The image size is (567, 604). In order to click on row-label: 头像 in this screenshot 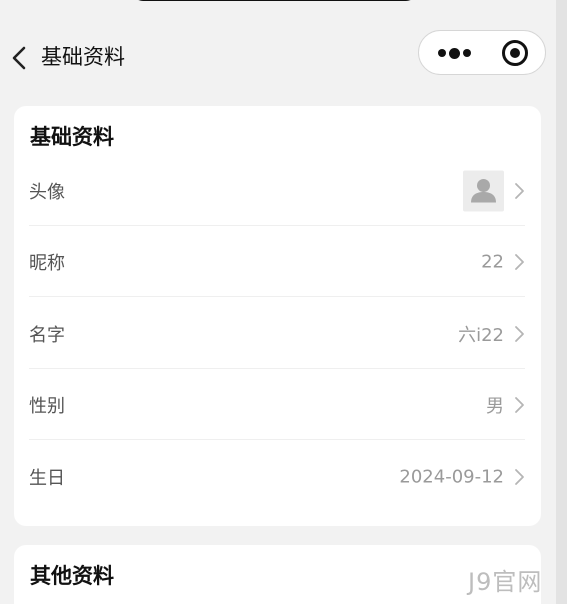, I will do `click(47, 192)`.